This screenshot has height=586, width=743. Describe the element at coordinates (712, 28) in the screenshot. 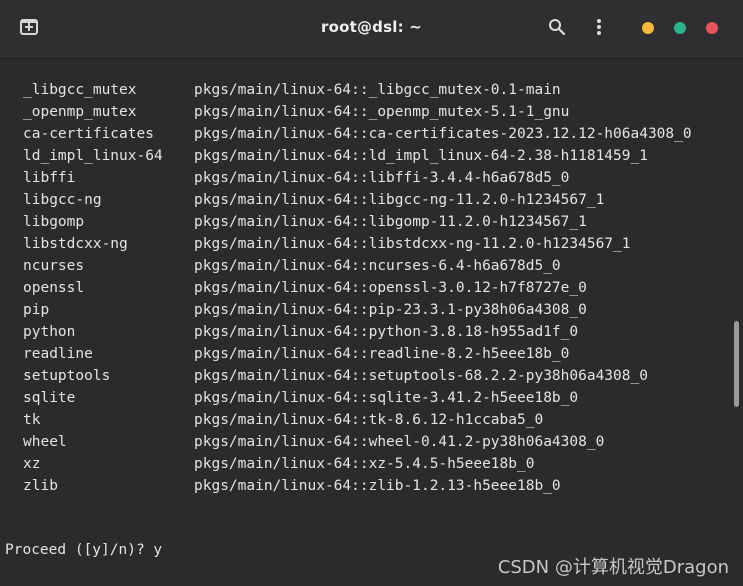

I see `close-button` at that location.